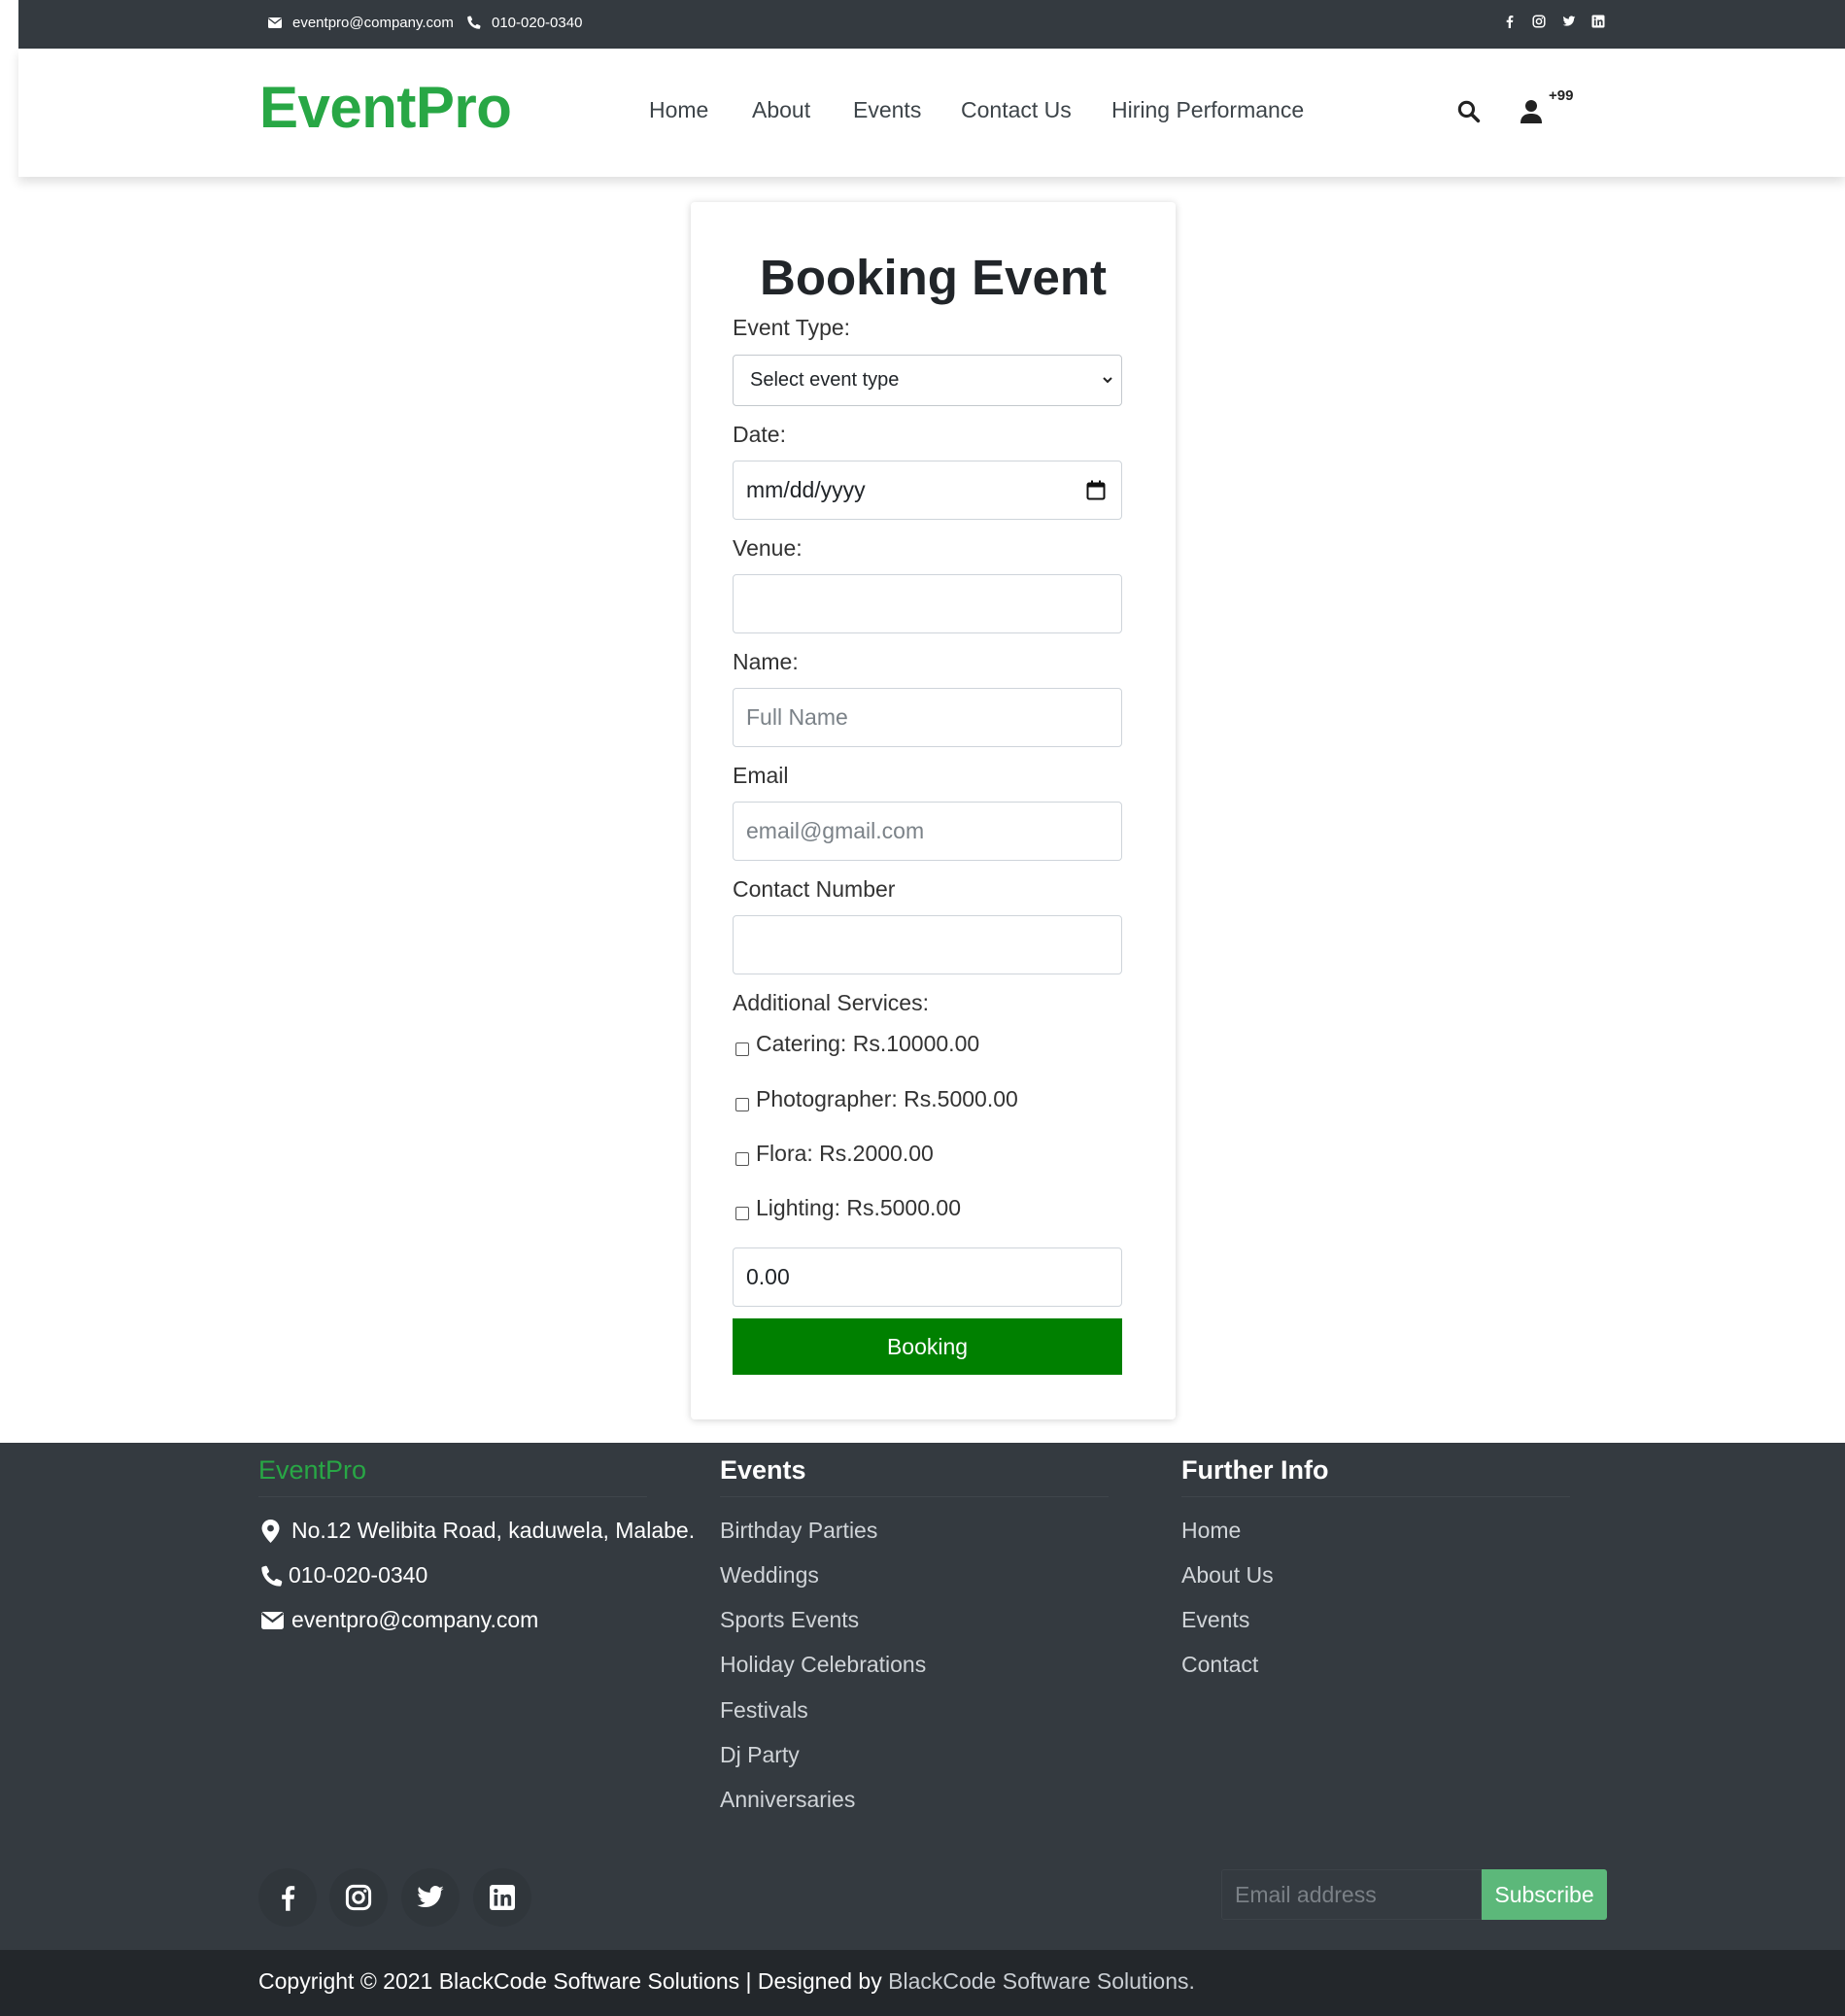 The width and height of the screenshot is (1845, 2016). What do you see at coordinates (887, 1099) in the screenshot?
I see `photographer-label: Photographer: Rs.5000.00` at bounding box center [887, 1099].